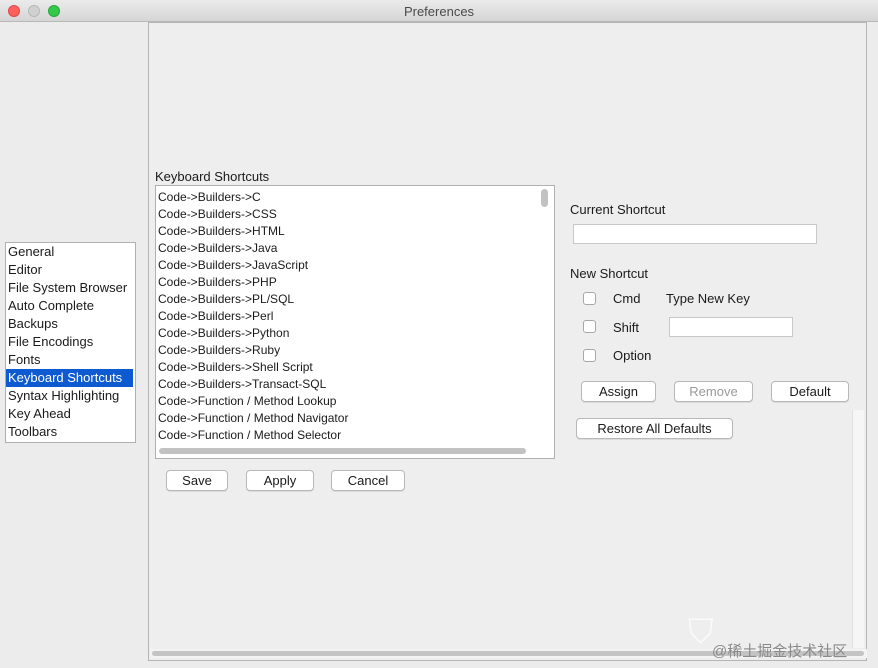 This screenshot has height=668, width=878. What do you see at coordinates (253, 367) in the screenshot?
I see `shortcut-list-item: Code->Builders->Shell Script` at bounding box center [253, 367].